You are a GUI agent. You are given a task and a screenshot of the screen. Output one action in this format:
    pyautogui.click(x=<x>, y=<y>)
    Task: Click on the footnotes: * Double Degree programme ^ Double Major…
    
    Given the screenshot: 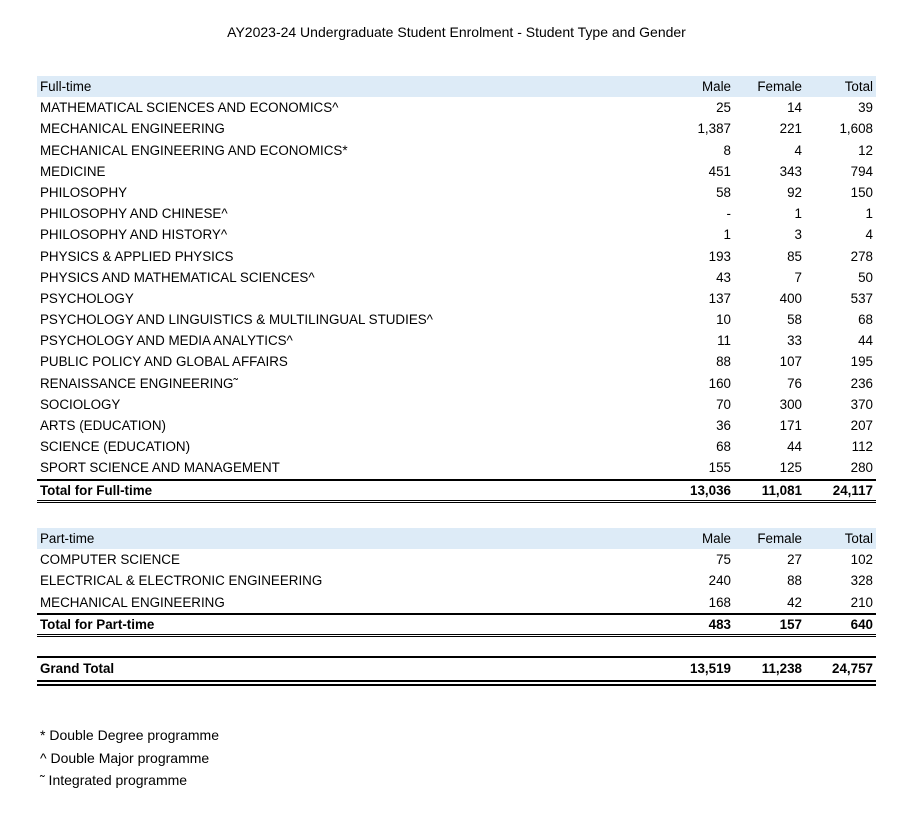 What is the action you would take?
    pyautogui.click(x=129, y=758)
    